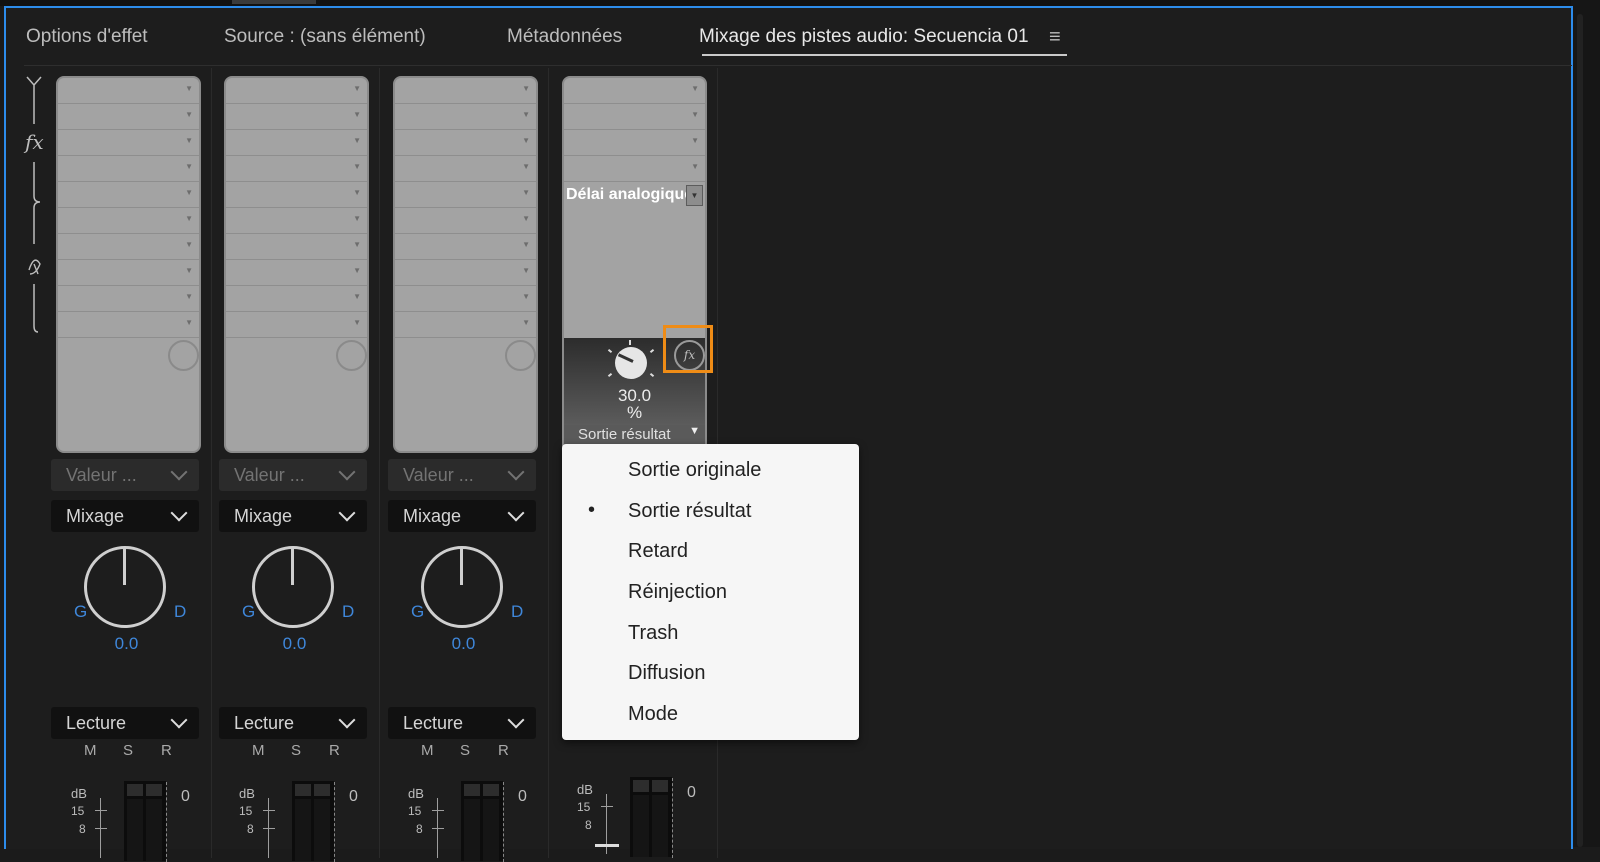 This screenshot has width=1600, height=862. I want to click on automation-mode-label: Lecture, so click(264, 723).